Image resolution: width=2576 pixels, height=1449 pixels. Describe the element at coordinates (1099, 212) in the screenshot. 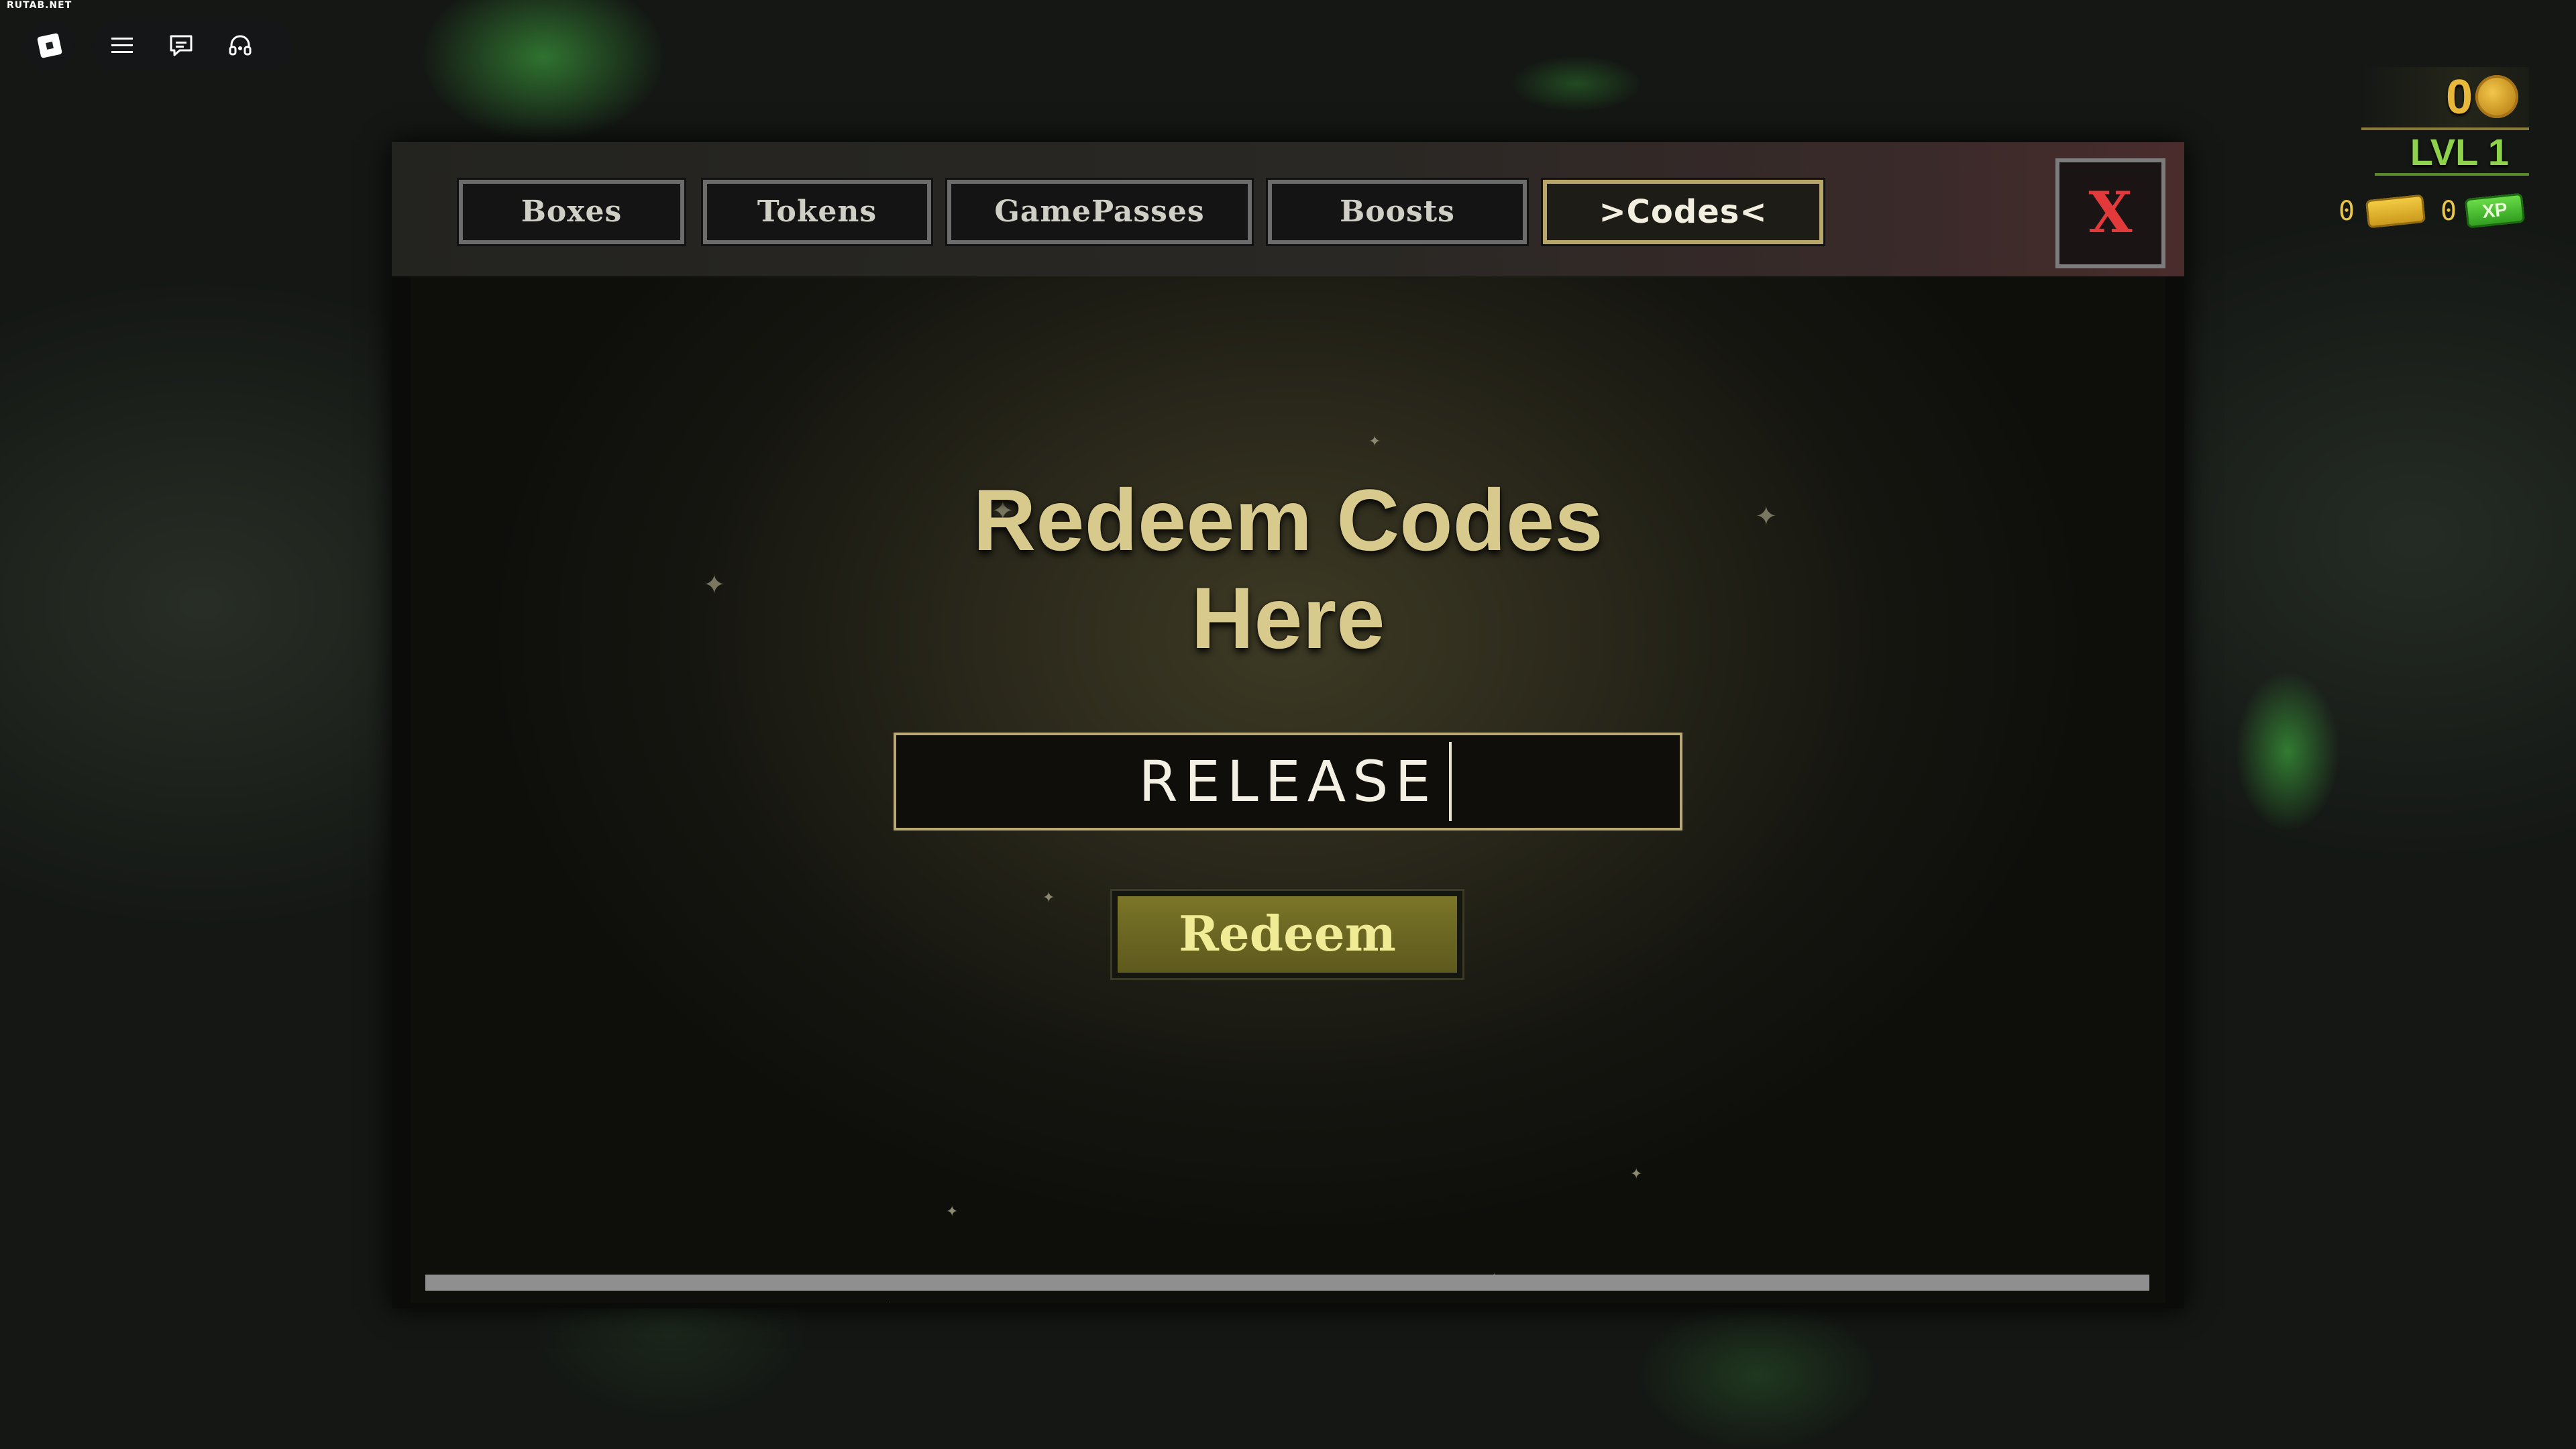

I see `tab-gamepasses: GamePasses` at that location.